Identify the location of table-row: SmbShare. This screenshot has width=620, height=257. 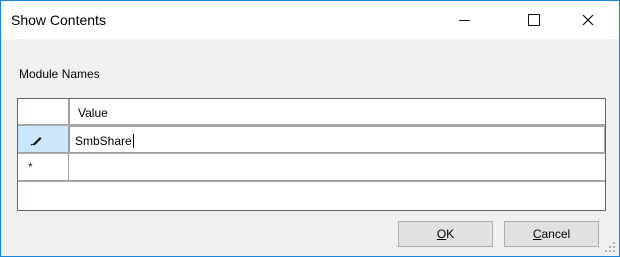
(311, 139).